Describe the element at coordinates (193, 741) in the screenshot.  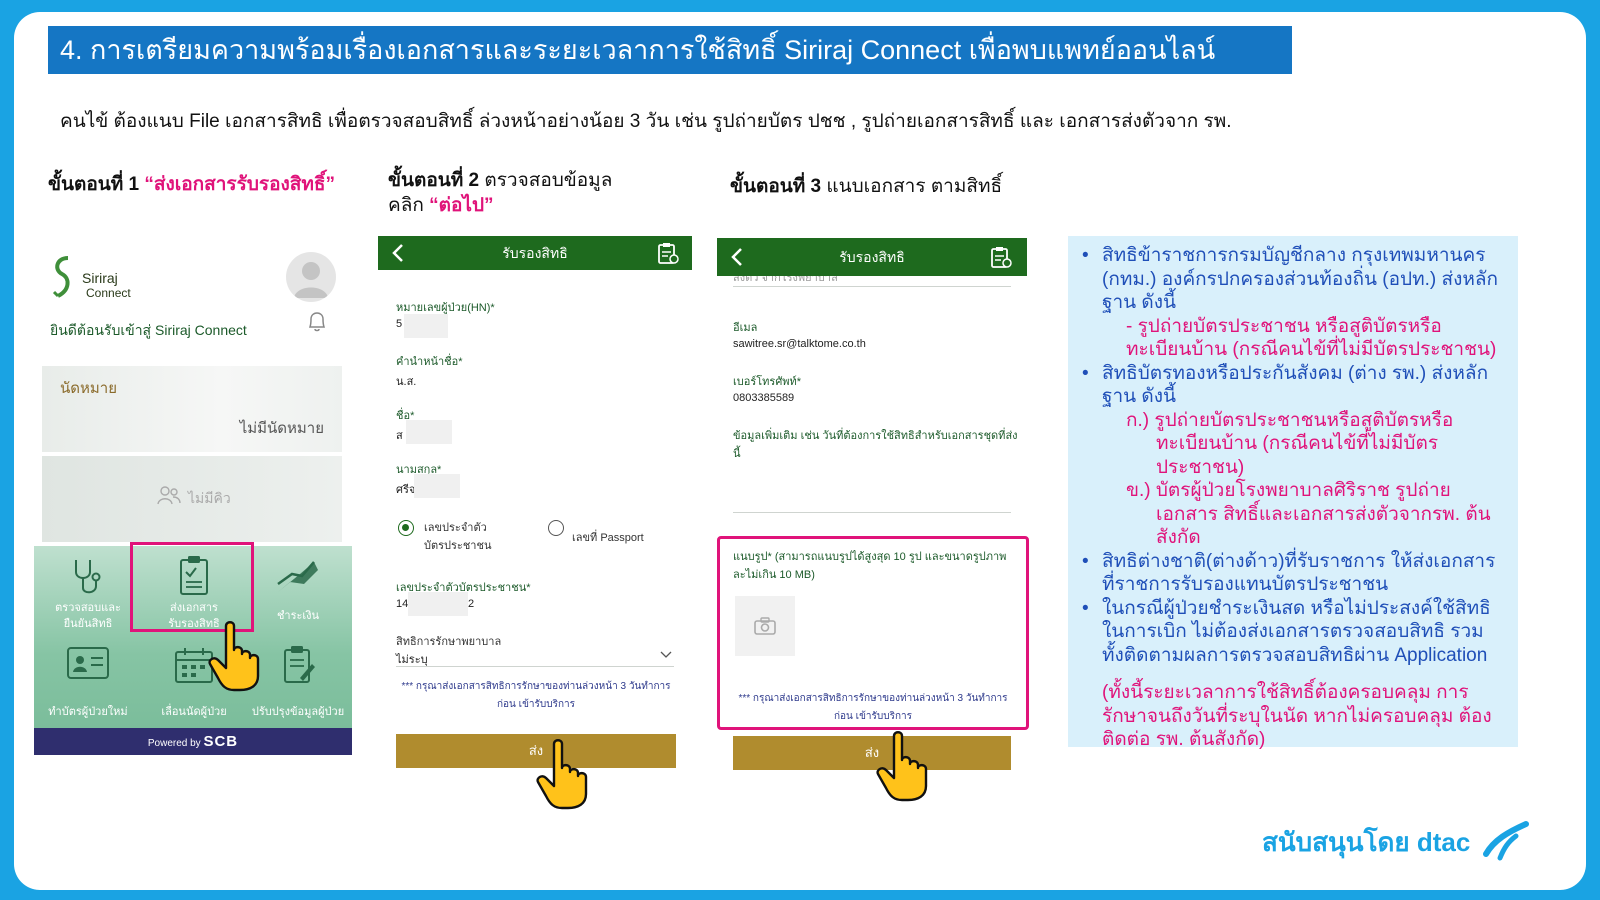
I see `powered-by-footer: Powered by SCB` at that location.